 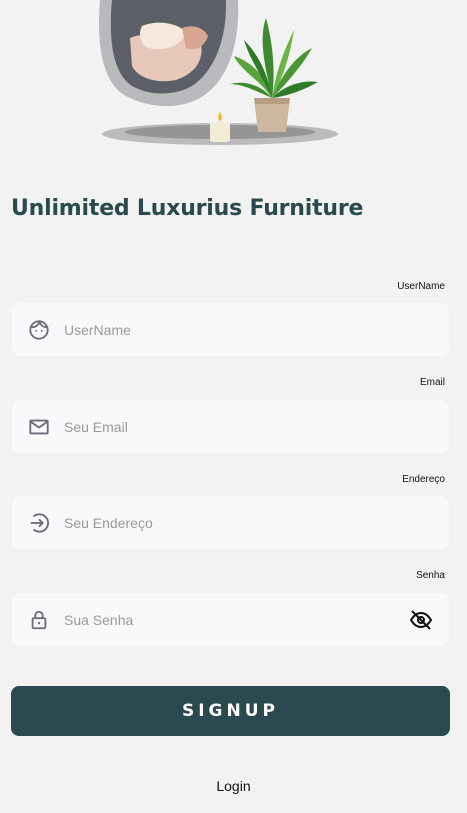 I want to click on username-label: UserName, so click(x=421, y=286).